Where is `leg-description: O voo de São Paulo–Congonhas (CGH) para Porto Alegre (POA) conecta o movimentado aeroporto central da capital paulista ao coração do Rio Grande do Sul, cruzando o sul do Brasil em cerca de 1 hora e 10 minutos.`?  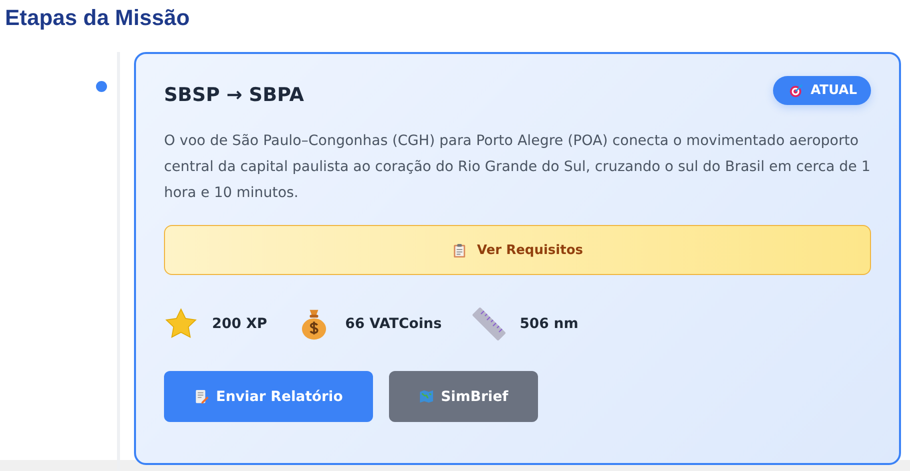
leg-description: O voo de São Paulo–Congonhas (CGH) para Porto Alegre (POA) conecta o movimentado aeroporto central da capital paulista ao coração do Rio Grande do Sul, cruzando o sul do Brasil em cerca de 1 hora e 10 minutos. is located at coordinates (517, 167).